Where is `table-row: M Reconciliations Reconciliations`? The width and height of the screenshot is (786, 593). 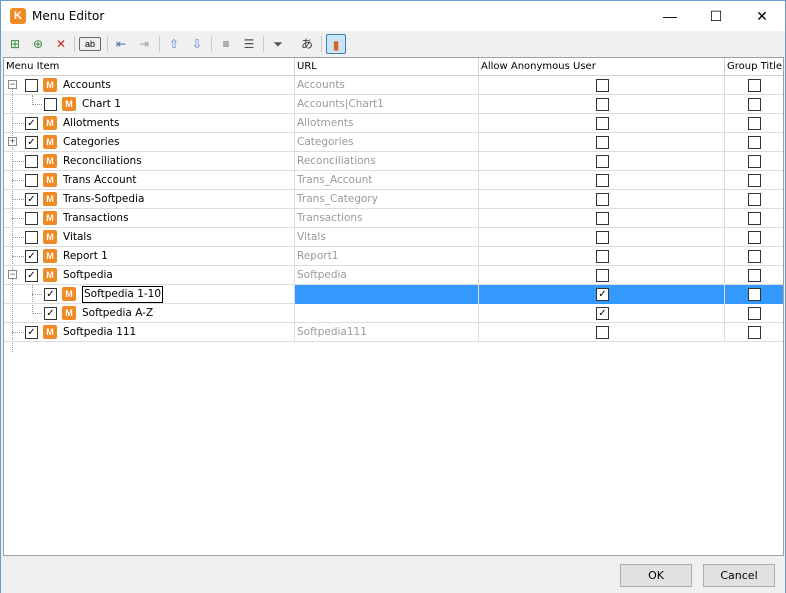
table-row: M Reconciliations Reconciliations is located at coordinates (393, 161).